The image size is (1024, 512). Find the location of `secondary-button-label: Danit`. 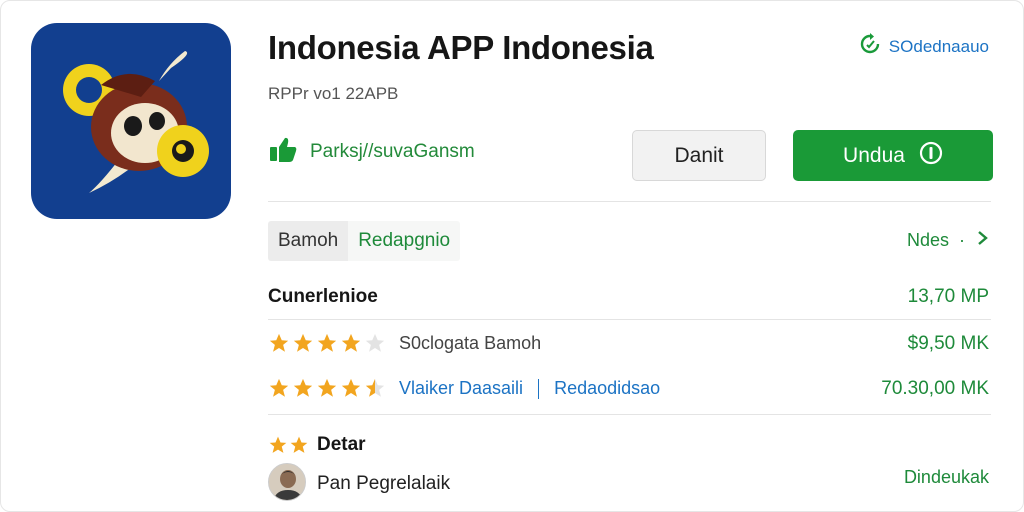

secondary-button-label: Danit is located at coordinates (699, 155).